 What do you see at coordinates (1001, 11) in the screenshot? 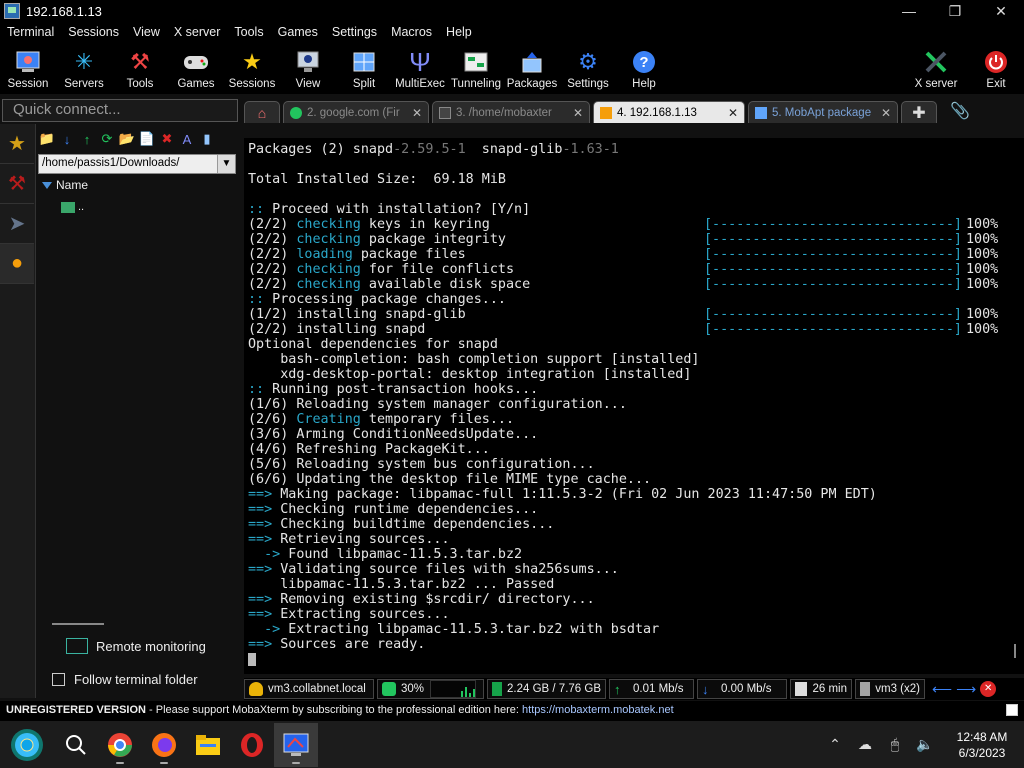
I see `close-button: ✕` at bounding box center [1001, 11].